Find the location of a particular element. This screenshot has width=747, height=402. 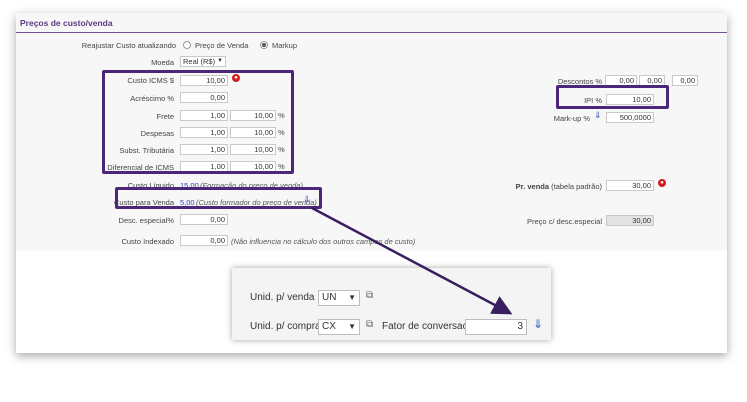

callout-arrow is located at coordinates (412, 260).